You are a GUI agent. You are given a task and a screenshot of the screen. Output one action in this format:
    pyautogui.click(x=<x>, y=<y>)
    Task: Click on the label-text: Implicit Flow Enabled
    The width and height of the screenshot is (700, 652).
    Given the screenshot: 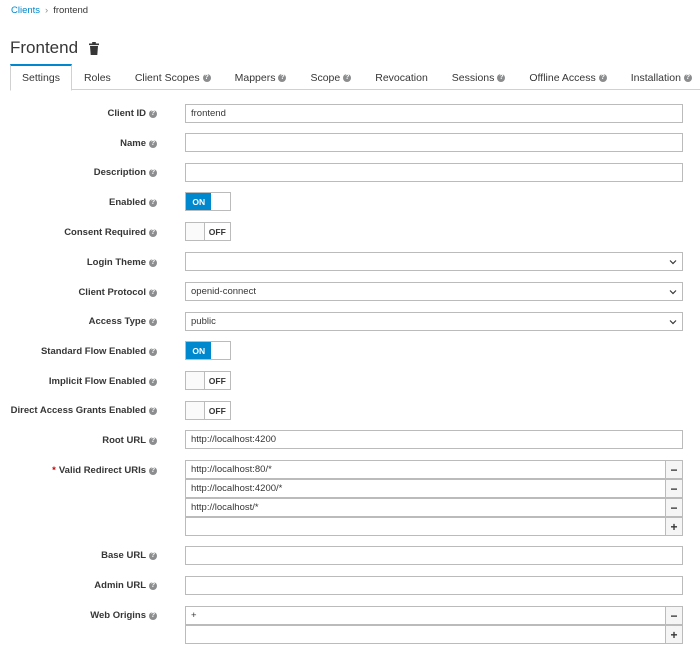 What is the action you would take?
    pyautogui.click(x=97, y=381)
    